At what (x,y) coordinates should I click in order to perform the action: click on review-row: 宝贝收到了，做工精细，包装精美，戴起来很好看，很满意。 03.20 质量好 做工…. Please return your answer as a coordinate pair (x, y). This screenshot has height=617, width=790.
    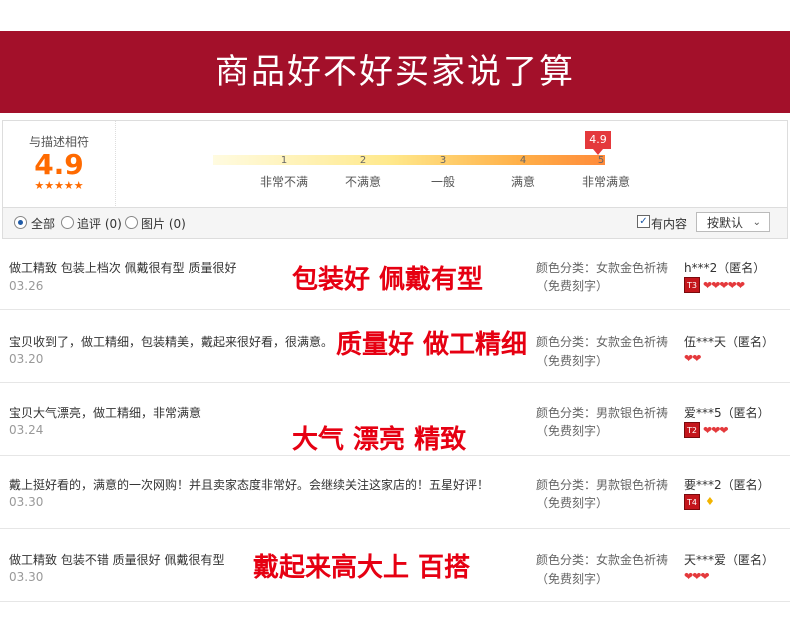
    Looking at the image, I should click on (395, 347).